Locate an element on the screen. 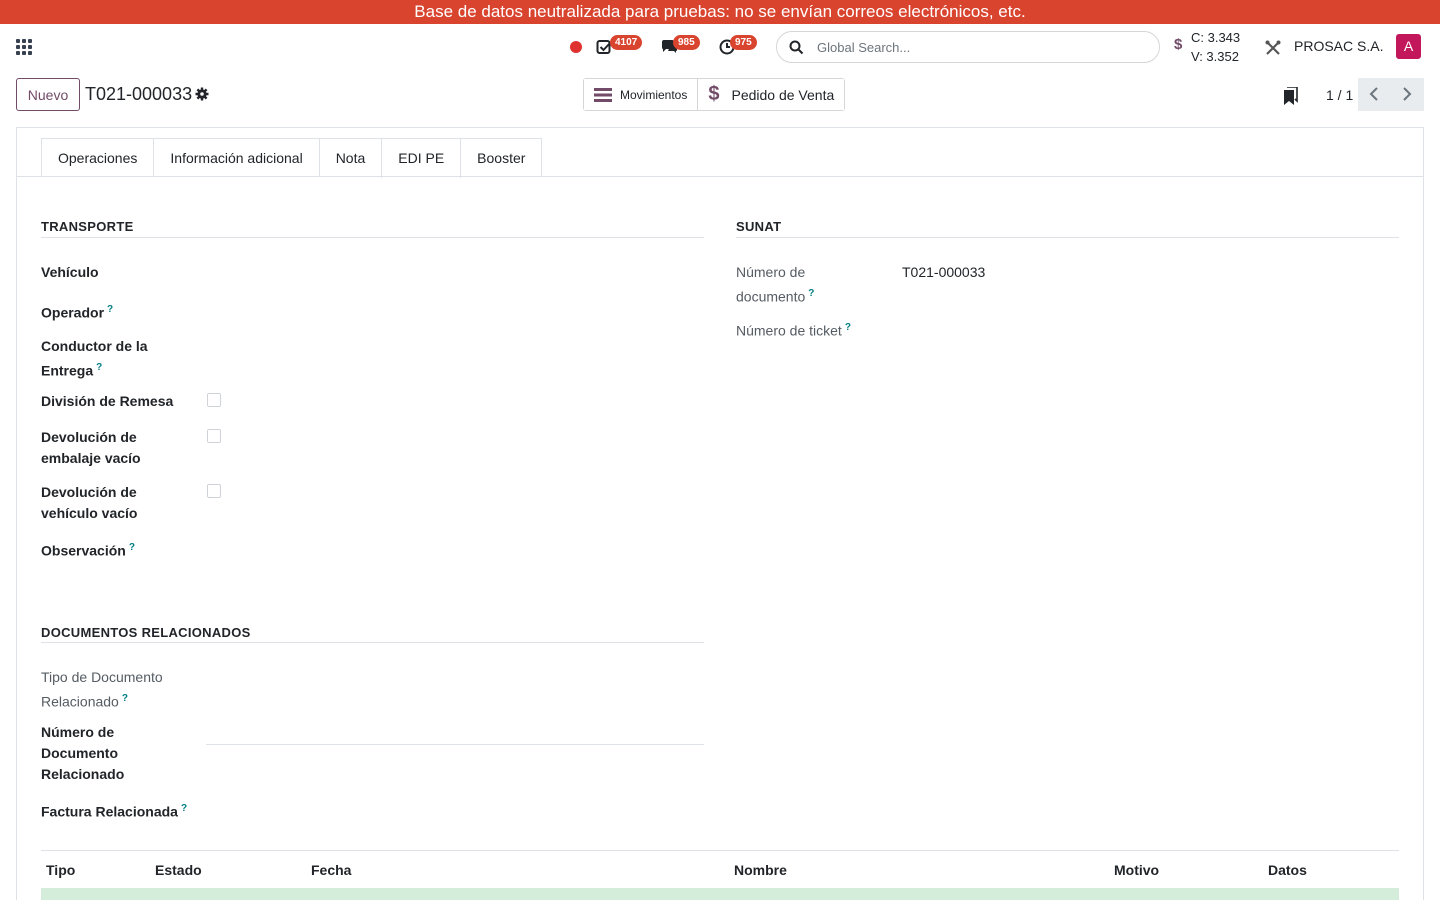 The width and height of the screenshot is (1440, 900). gear-icon is located at coordinates (202, 94).